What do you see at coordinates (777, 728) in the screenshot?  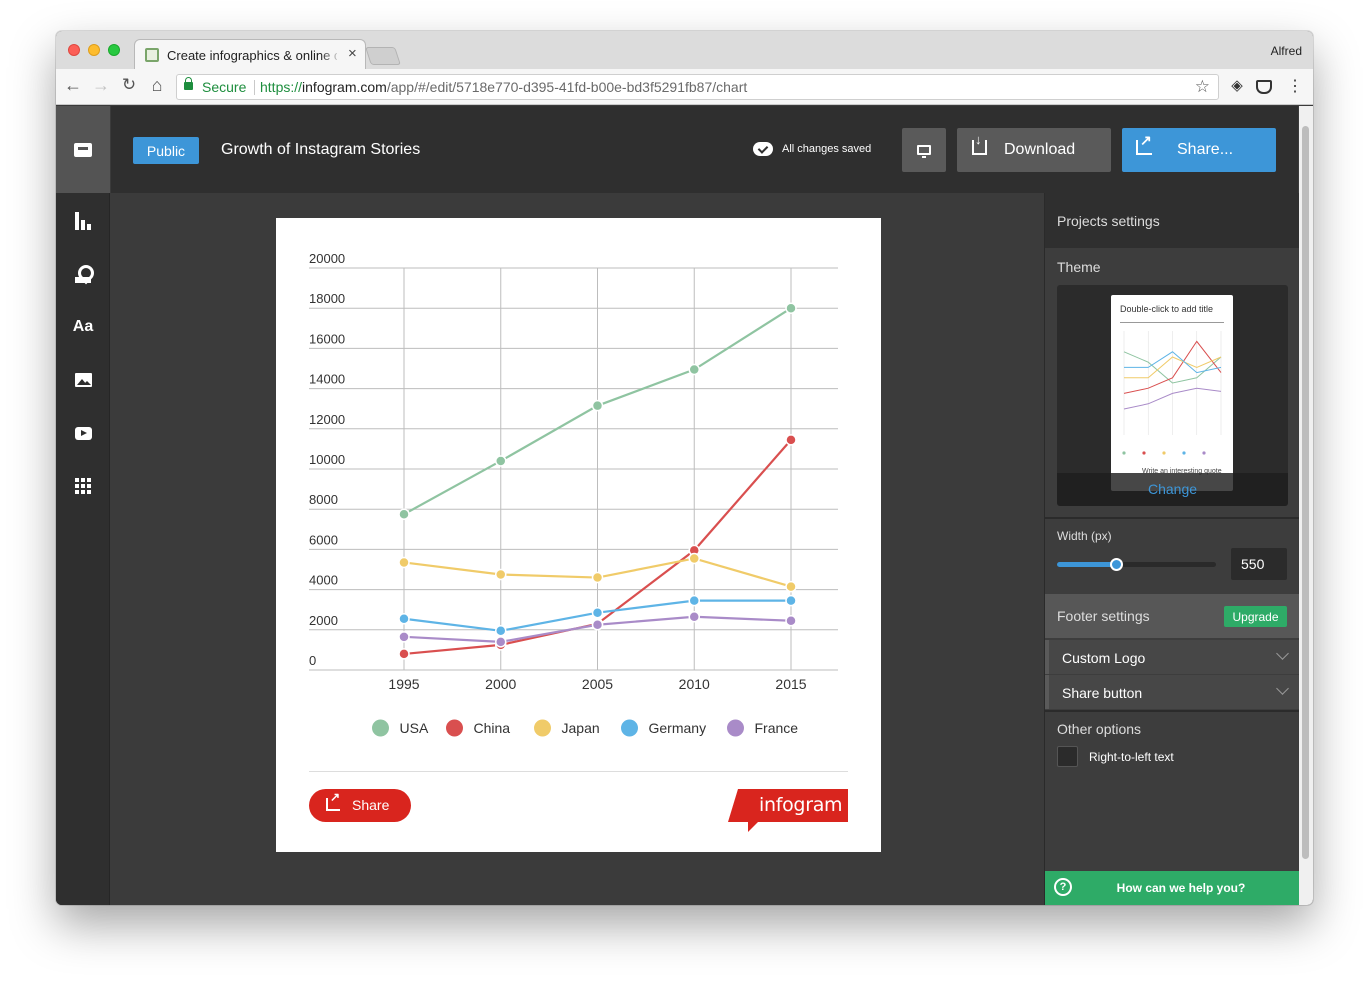 I see `legend-label: France` at bounding box center [777, 728].